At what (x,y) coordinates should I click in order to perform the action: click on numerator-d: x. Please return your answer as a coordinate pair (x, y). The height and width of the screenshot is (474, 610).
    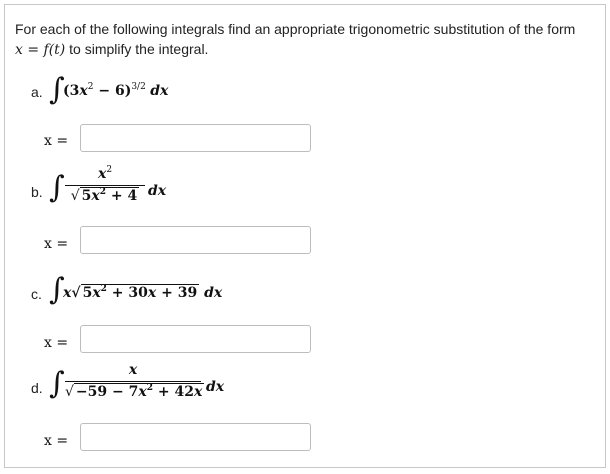
    Looking at the image, I should click on (133, 370).